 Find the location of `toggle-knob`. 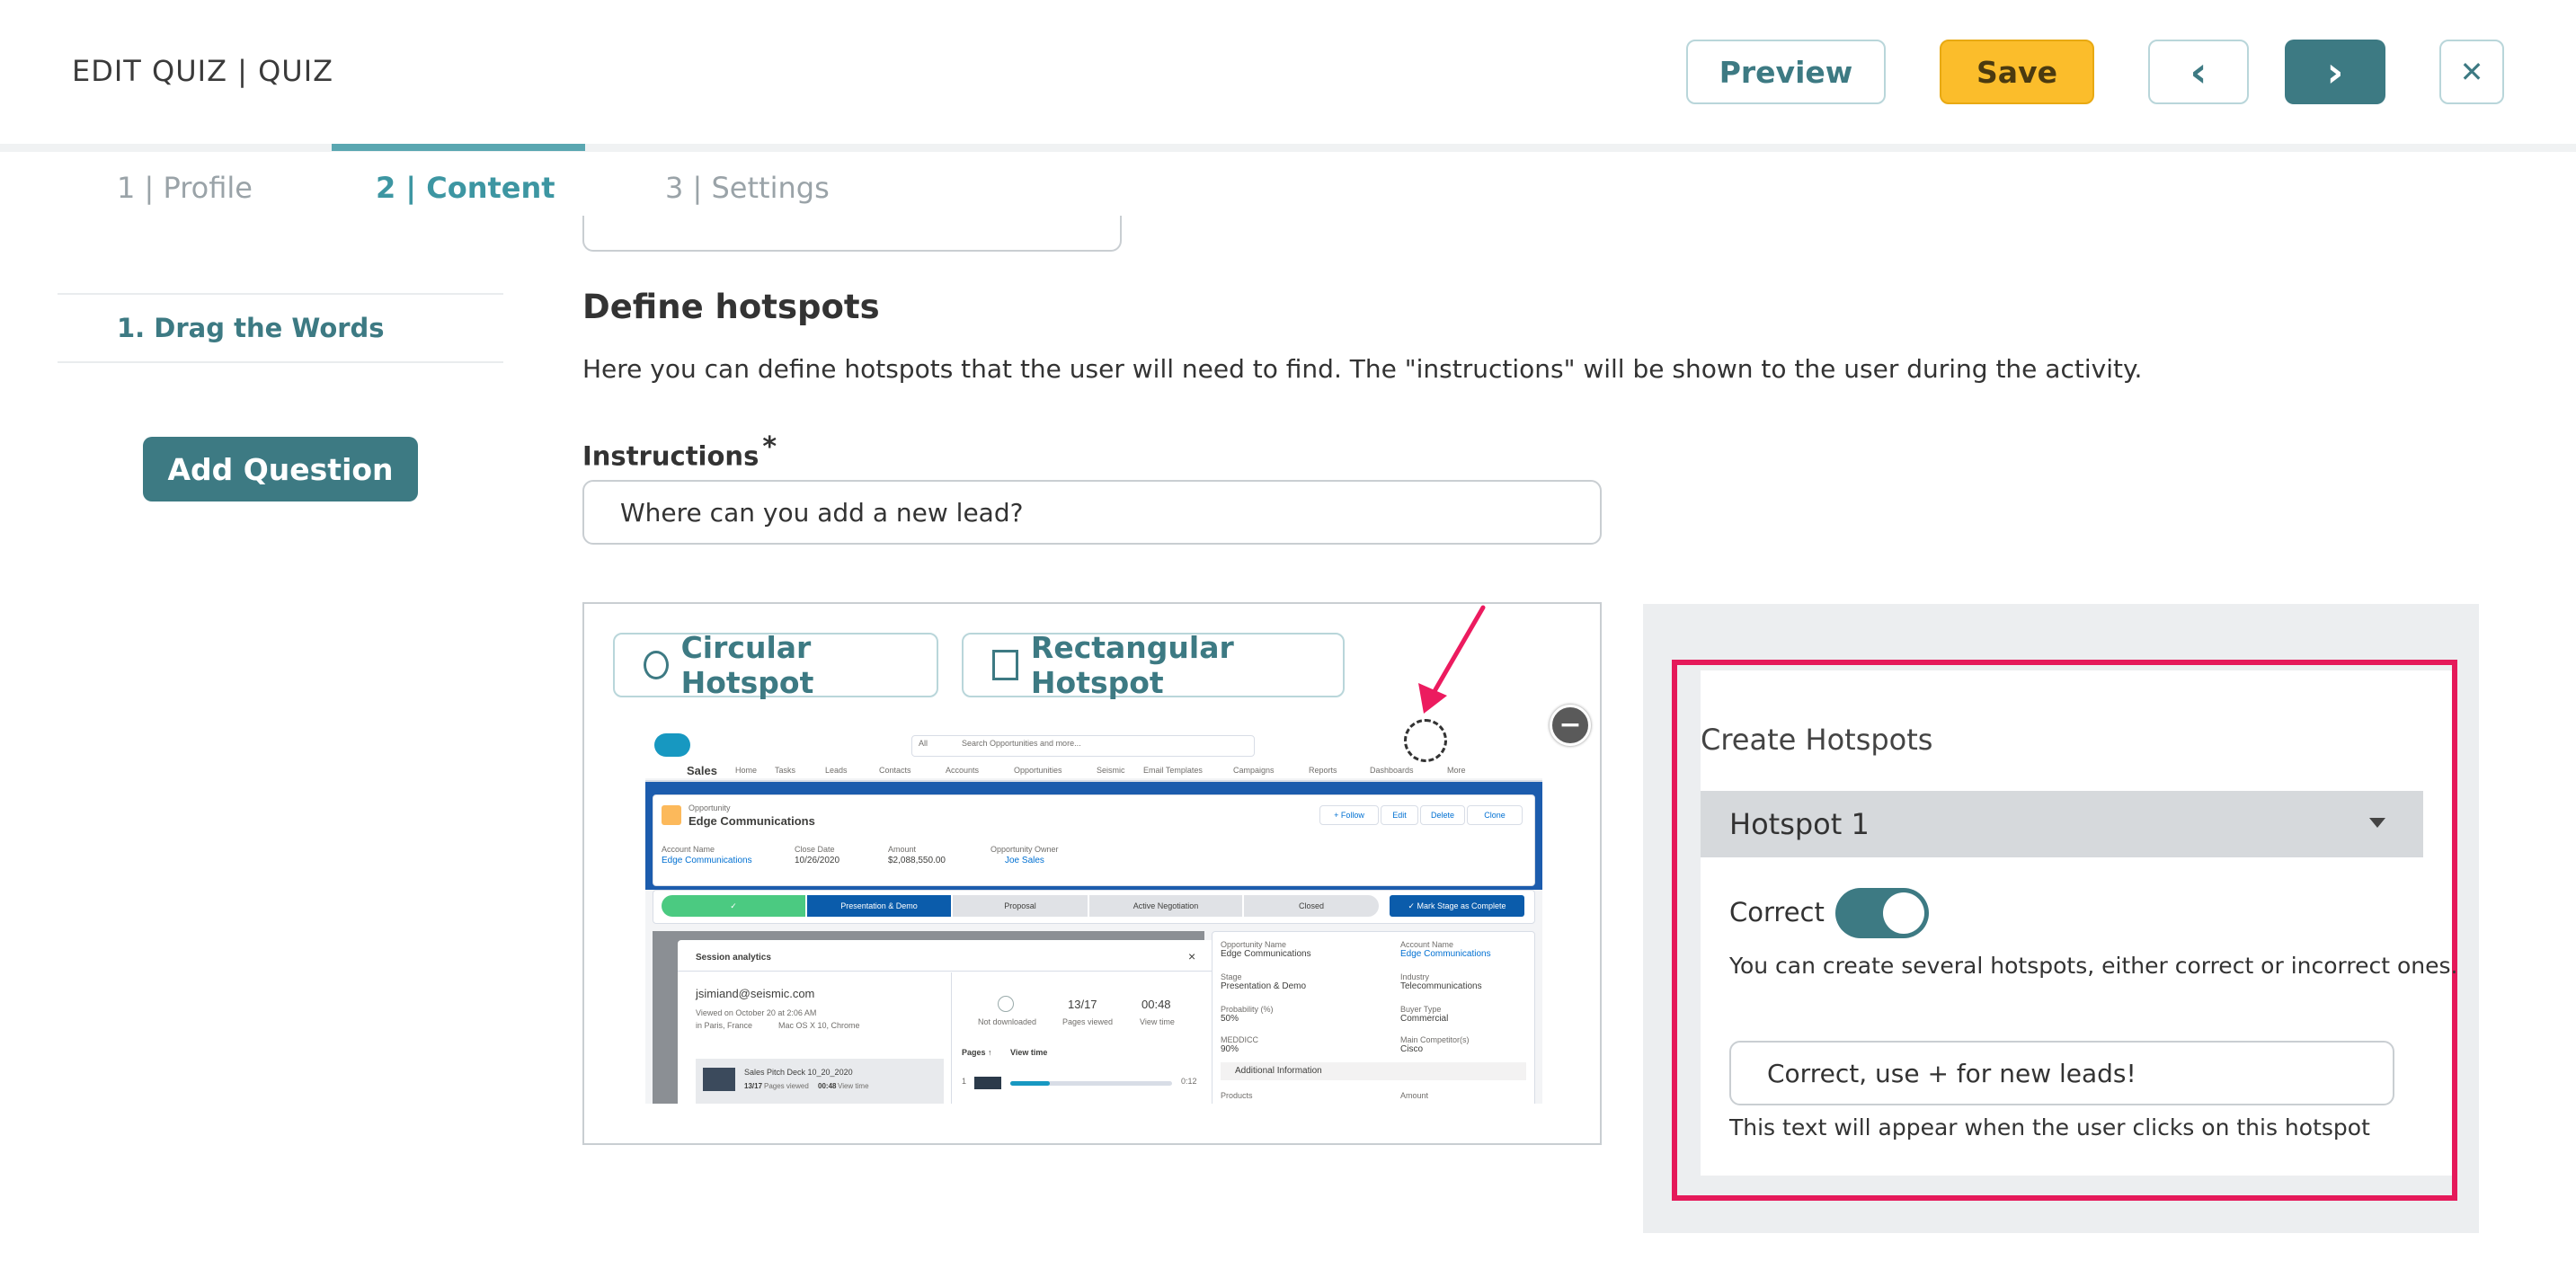

toggle-knob is located at coordinates (1904, 913).